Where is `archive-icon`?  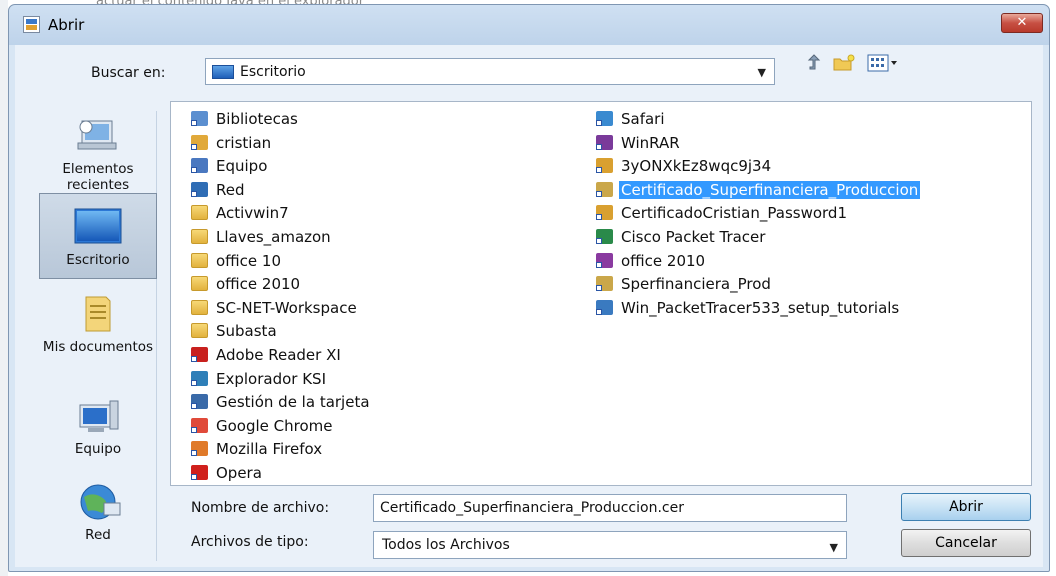
archive-icon is located at coordinates (604, 260).